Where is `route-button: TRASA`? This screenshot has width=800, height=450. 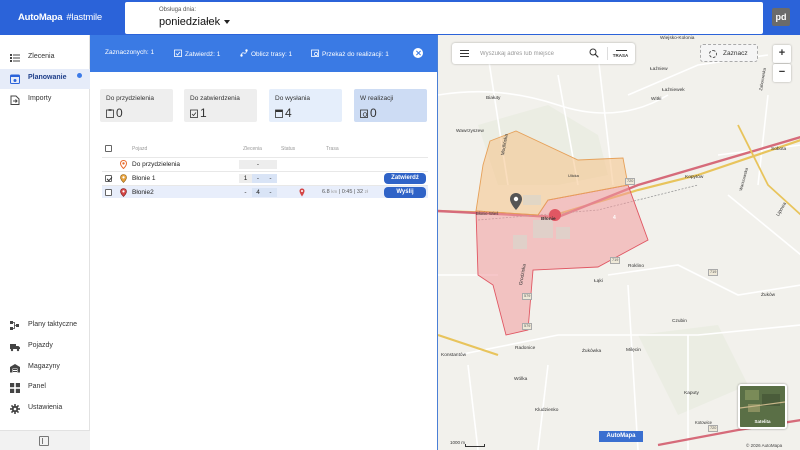 route-button: TRASA is located at coordinates (620, 53).